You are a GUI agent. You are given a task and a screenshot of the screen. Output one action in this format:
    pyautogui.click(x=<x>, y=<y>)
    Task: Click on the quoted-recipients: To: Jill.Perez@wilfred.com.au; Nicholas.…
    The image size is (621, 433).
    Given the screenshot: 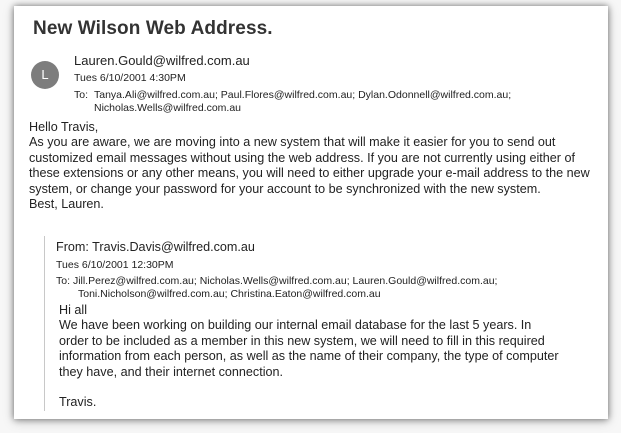 What is the action you would take?
    pyautogui.click(x=316, y=288)
    